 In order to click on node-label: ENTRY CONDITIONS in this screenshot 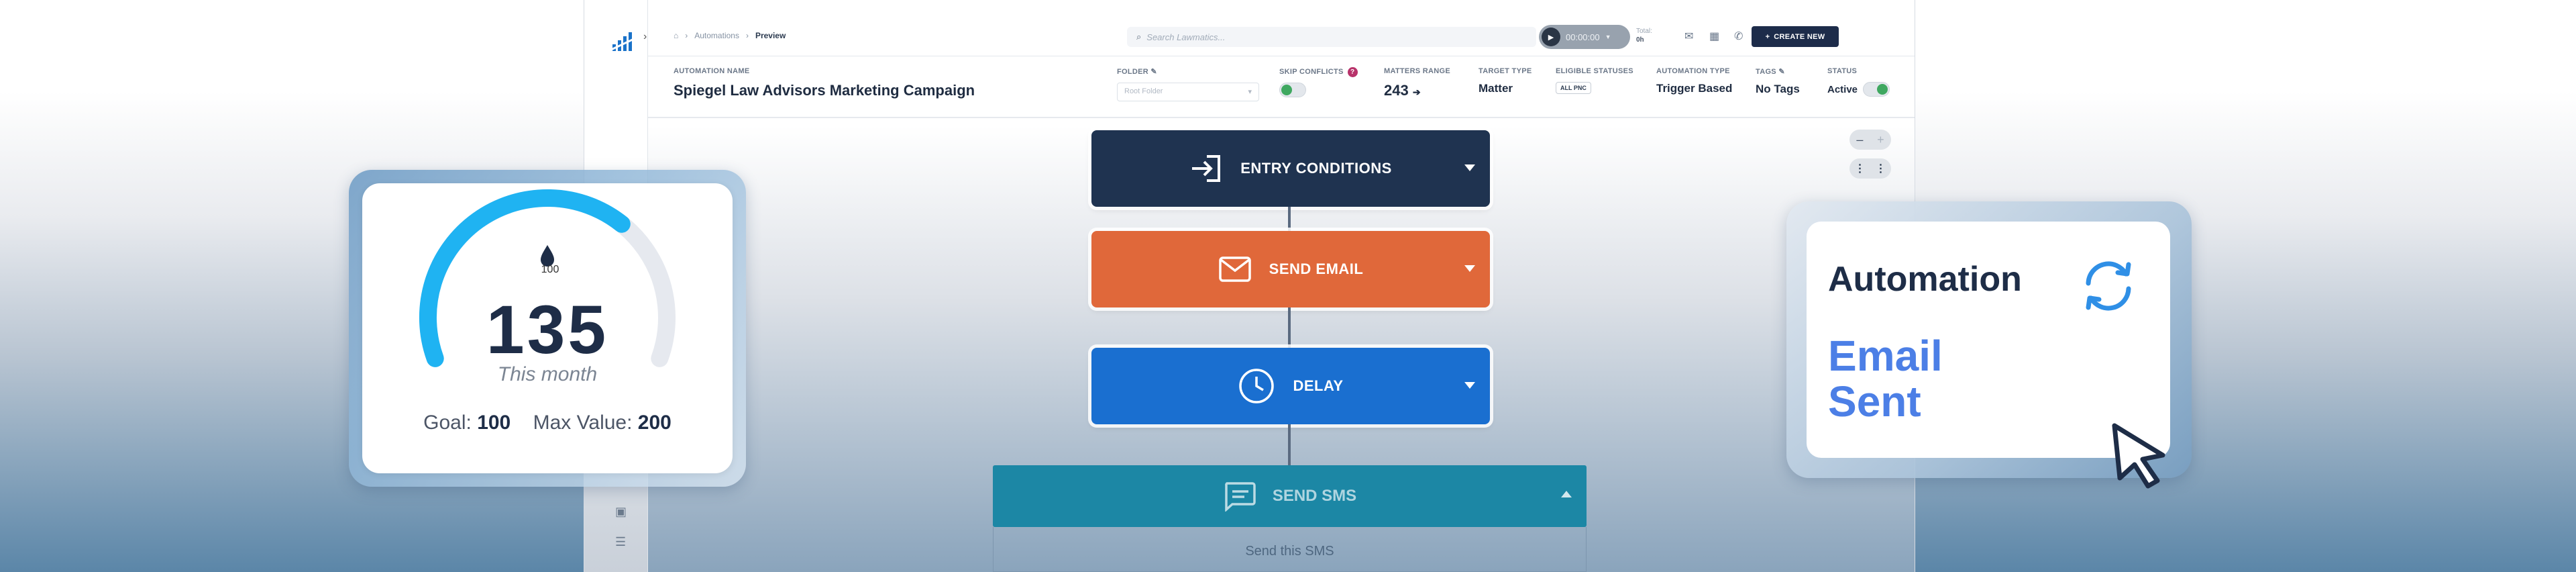, I will do `click(1316, 169)`.